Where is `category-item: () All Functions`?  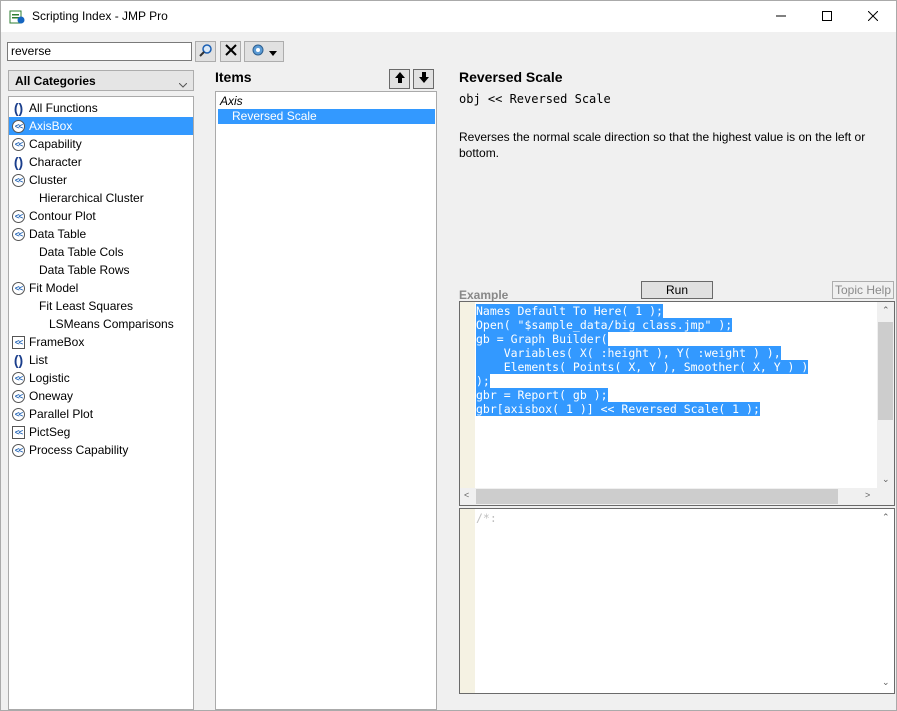
category-item: () All Functions is located at coordinates (101, 108).